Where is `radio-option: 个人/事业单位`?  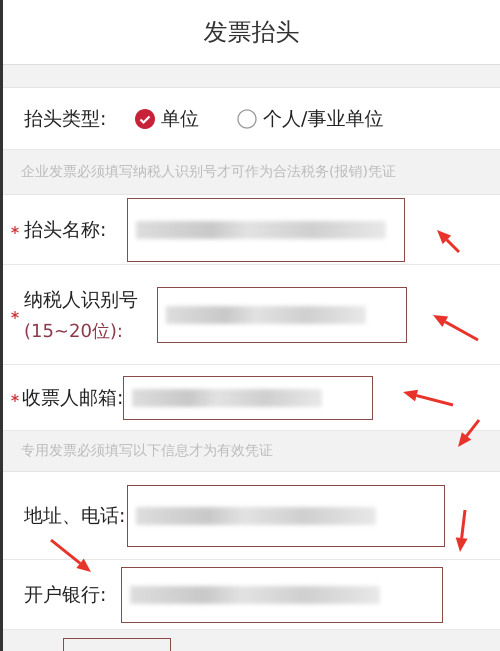
radio-option: 个人/事业单位 is located at coordinates (310, 119).